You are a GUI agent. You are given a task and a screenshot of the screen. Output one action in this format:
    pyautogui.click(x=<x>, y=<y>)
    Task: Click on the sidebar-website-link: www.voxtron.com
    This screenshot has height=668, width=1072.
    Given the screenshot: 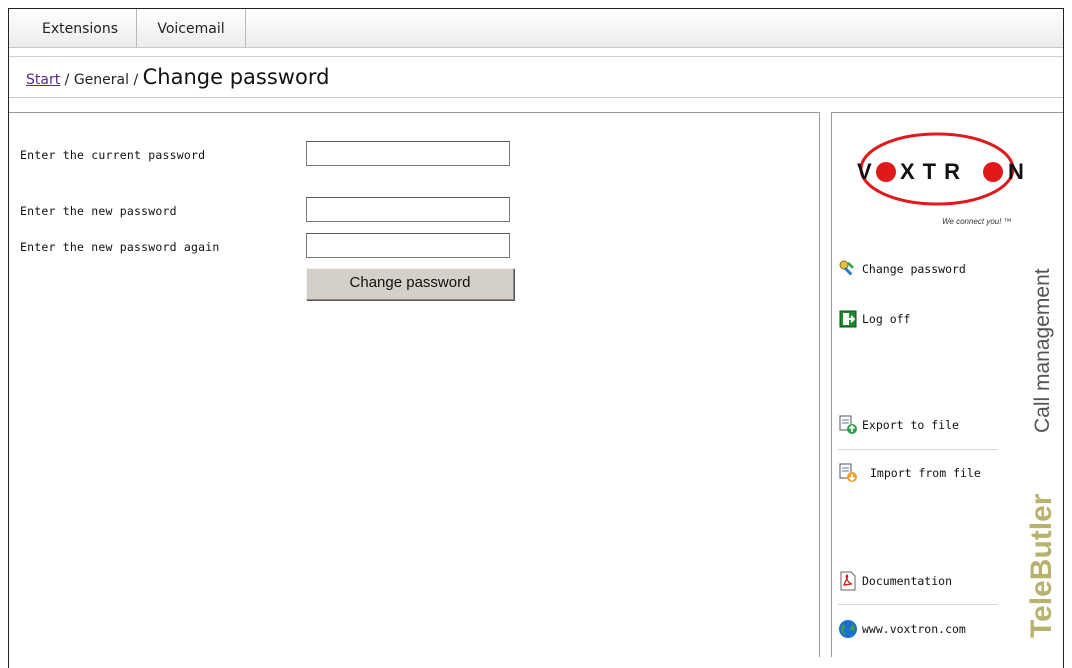 What is the action you would take?
    pyautogui.click(x=918, y=630)
    